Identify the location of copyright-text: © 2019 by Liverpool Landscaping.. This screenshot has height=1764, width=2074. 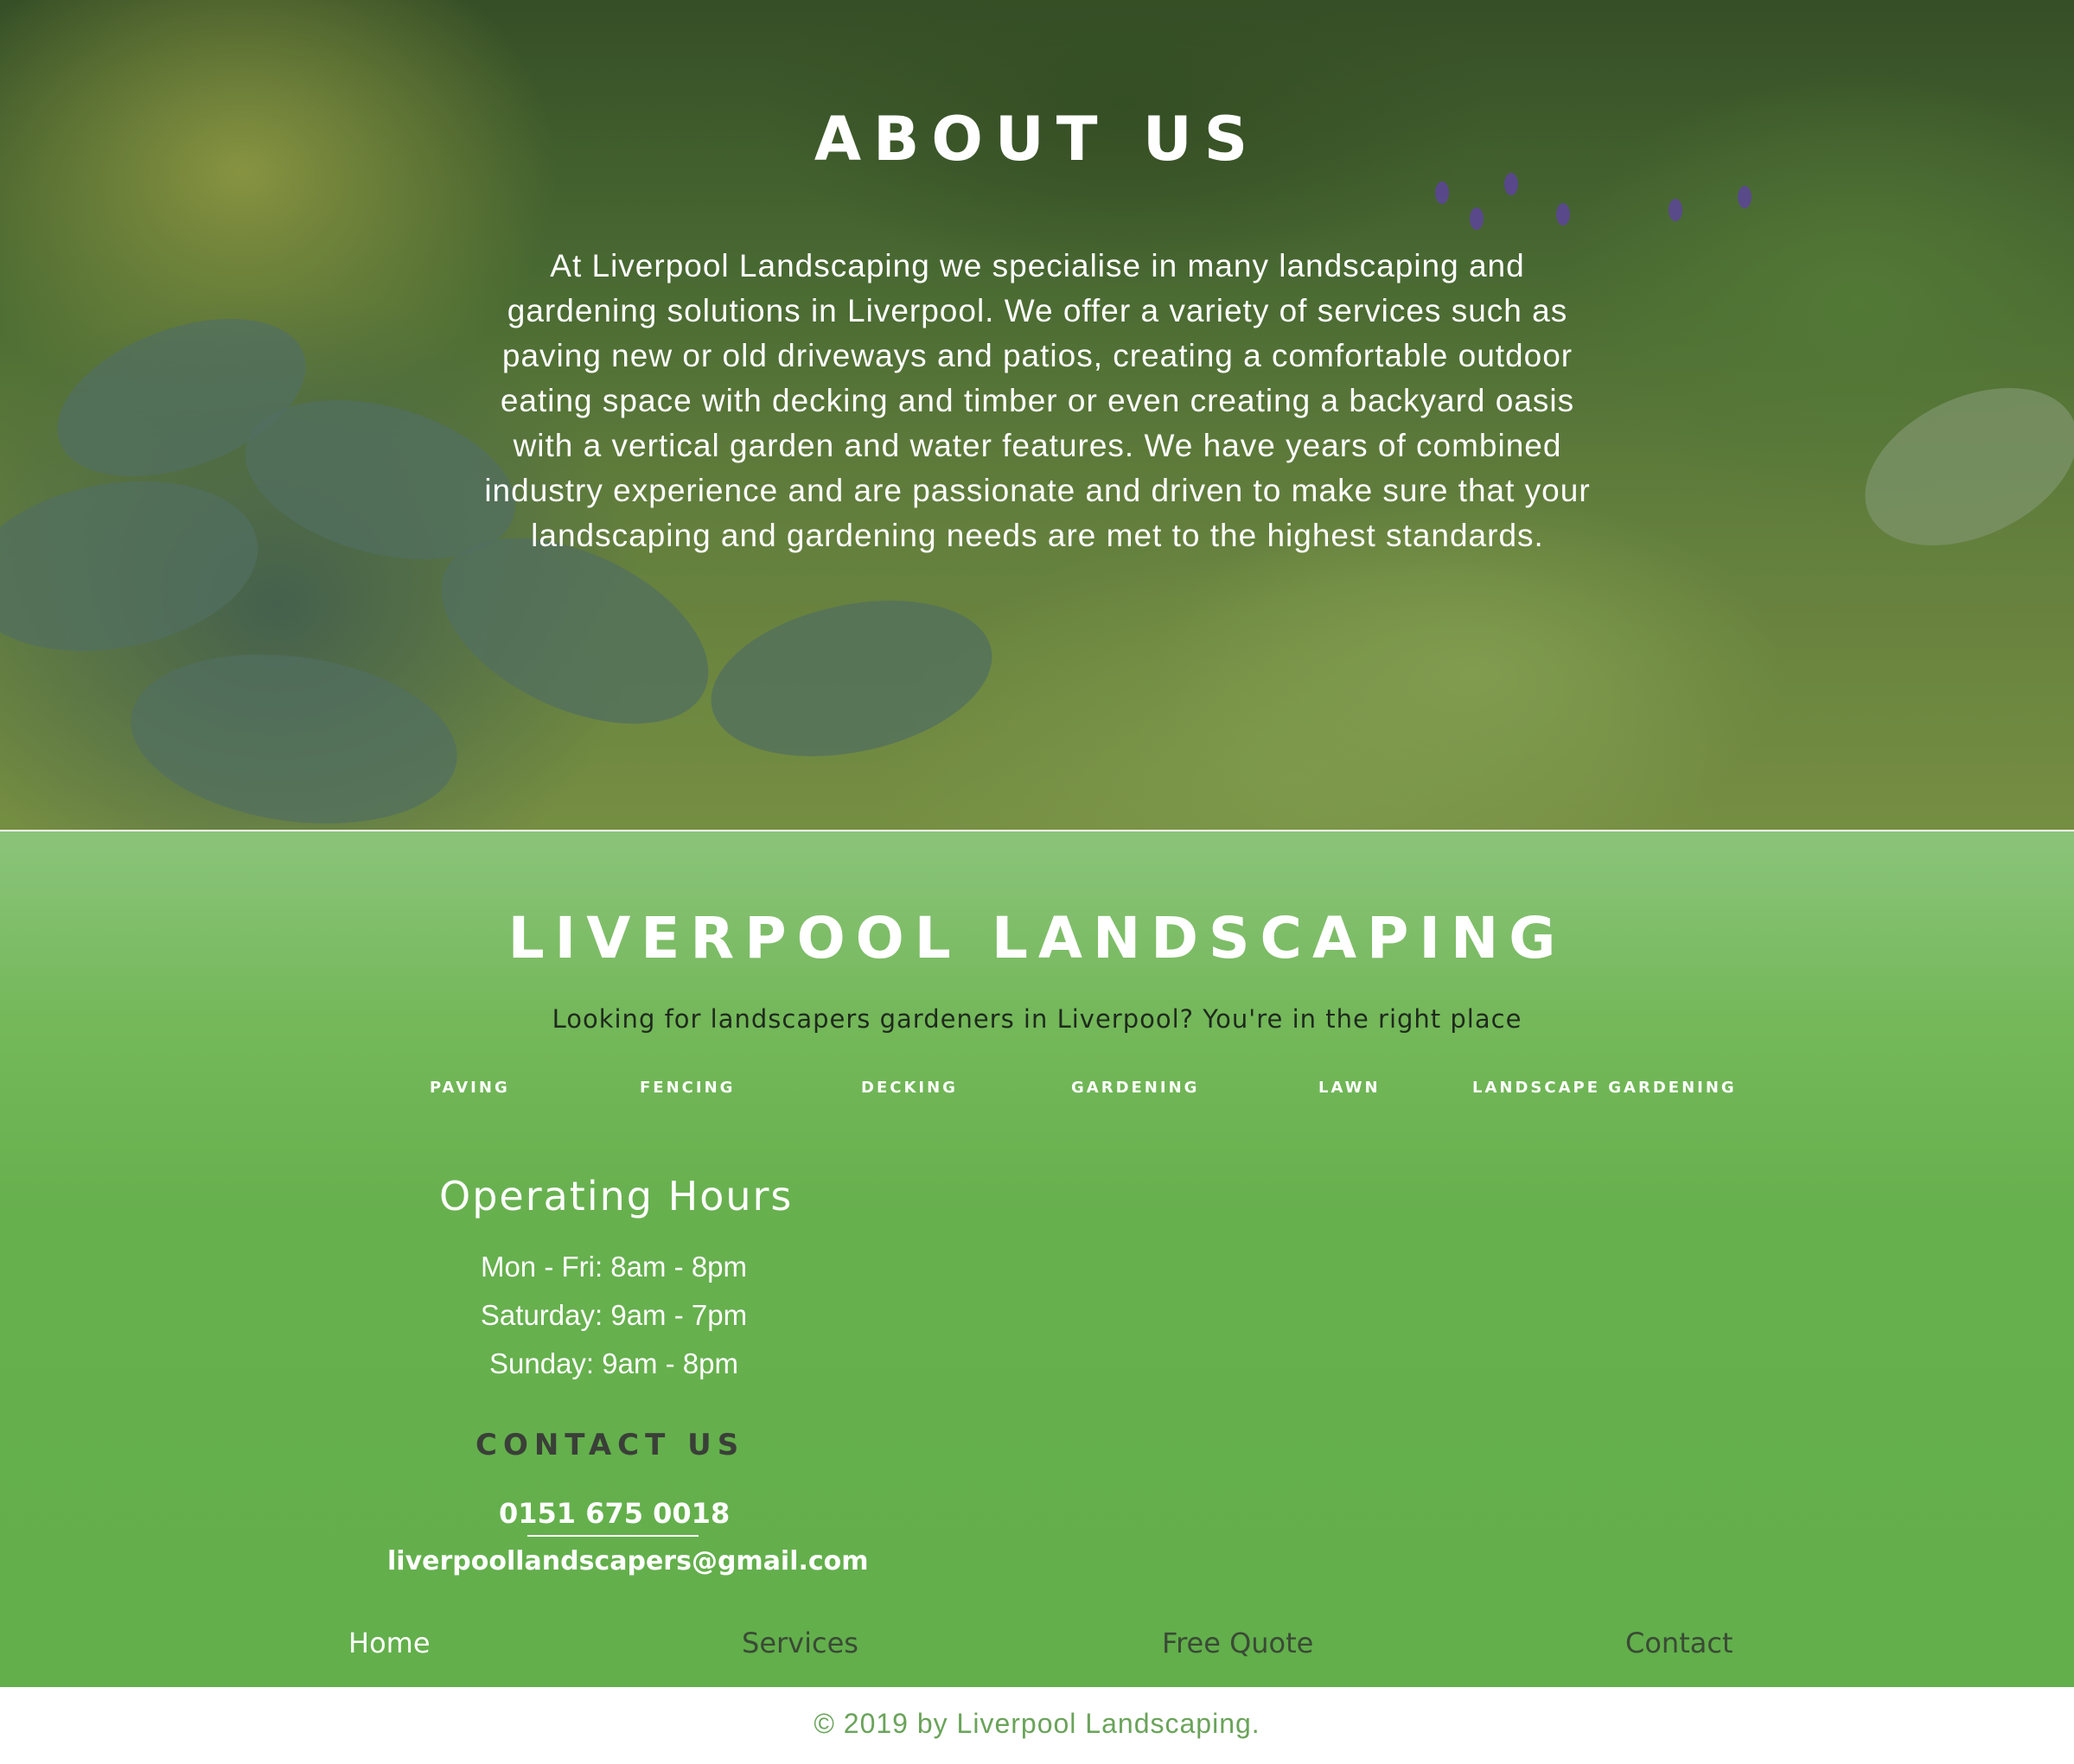
(1037, 1723).